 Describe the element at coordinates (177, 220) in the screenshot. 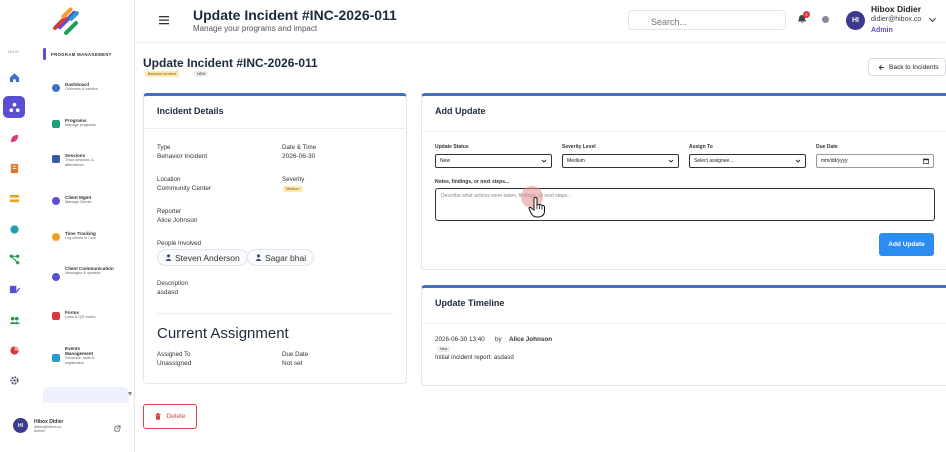

I see `reporter-value: Alice Johnson` at that location.